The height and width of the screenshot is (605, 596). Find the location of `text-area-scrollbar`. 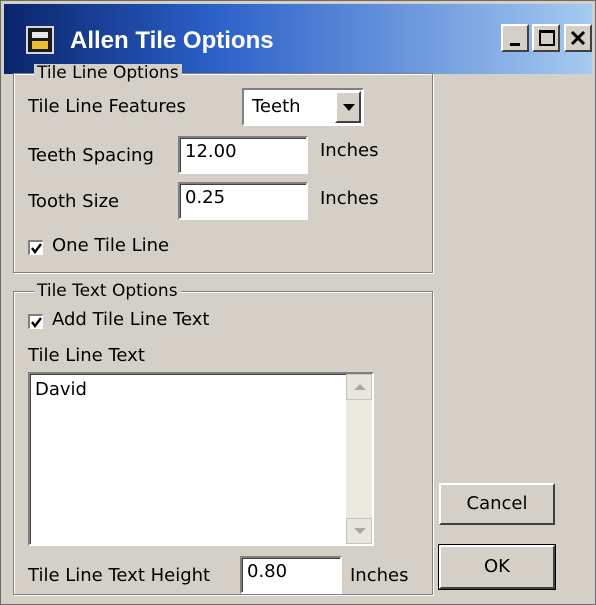

text-area-scrollbar is located at coordinates (359, 459).